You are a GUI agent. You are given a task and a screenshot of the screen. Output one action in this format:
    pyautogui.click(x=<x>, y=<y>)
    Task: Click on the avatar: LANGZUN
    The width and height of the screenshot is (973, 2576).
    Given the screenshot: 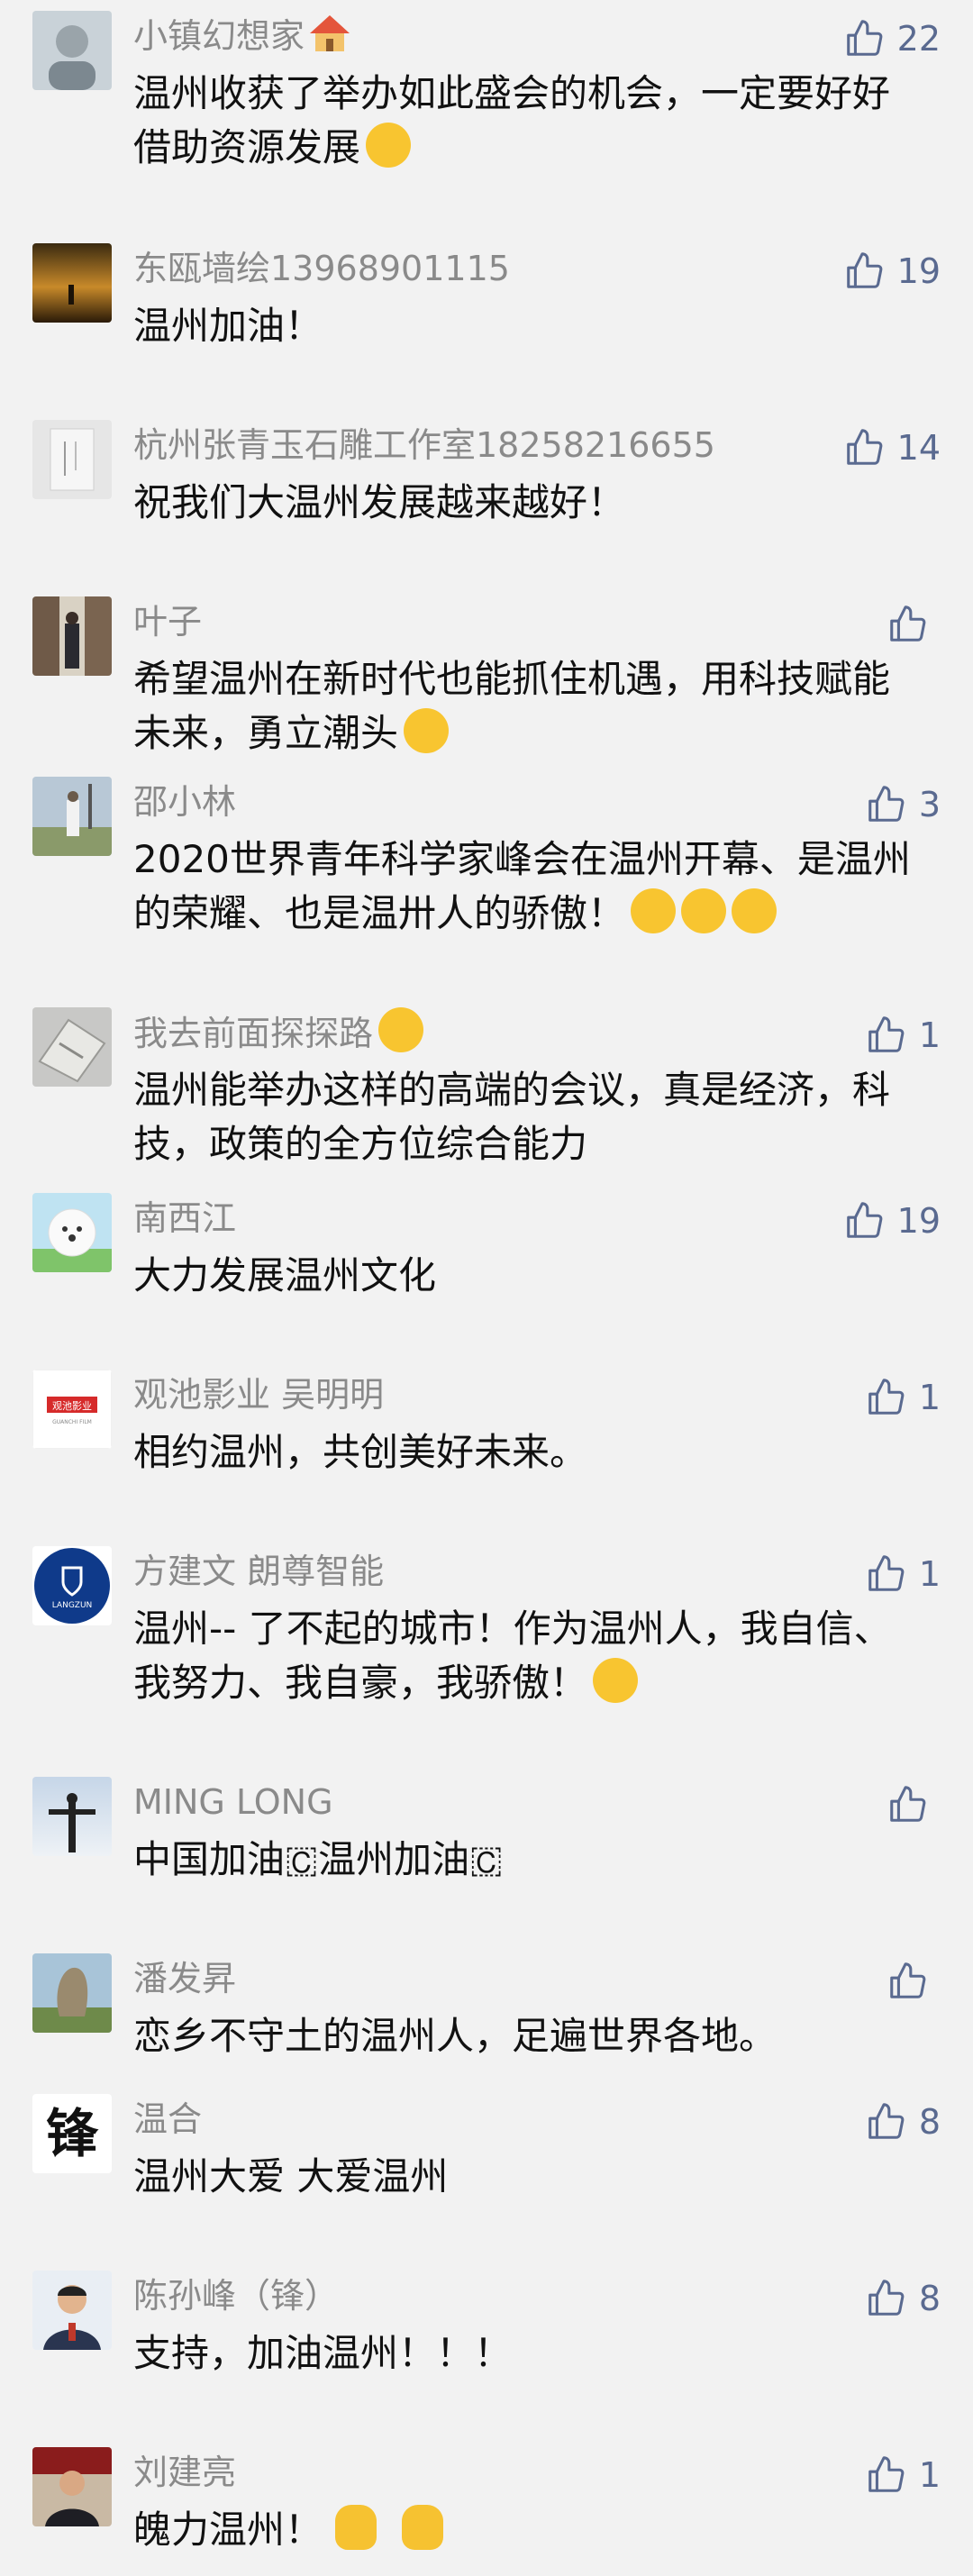 What is the action you would take?
    pyautogui.click(x=72, y=1585)
    